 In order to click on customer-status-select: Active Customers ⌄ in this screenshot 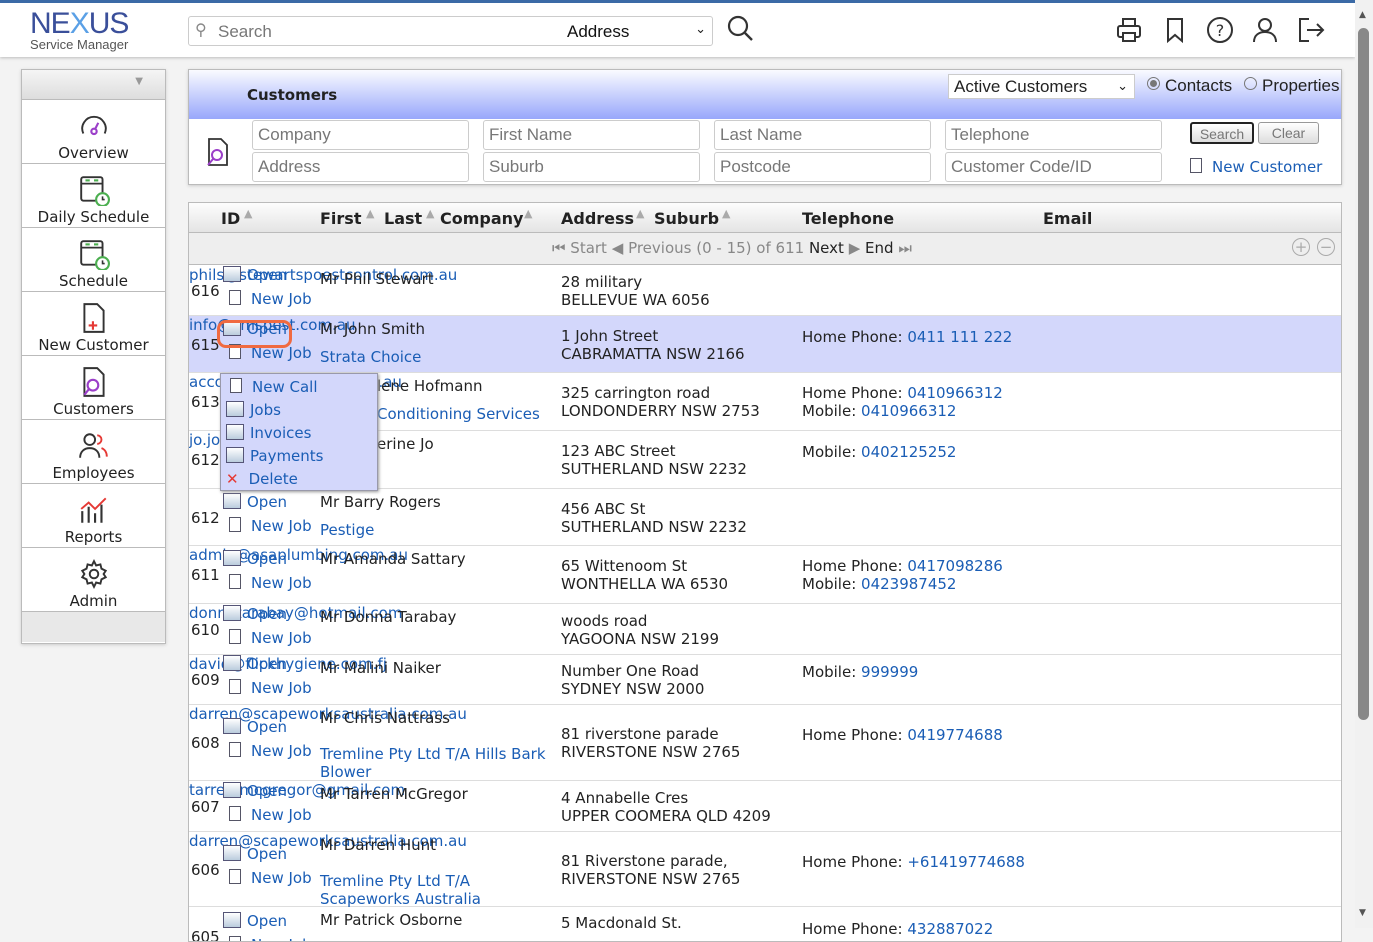, I will do `click(1041, 86)`.